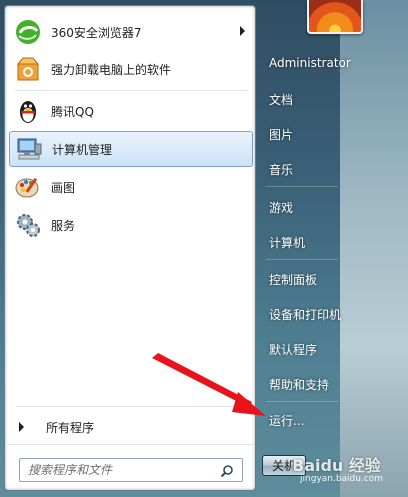 The image size is (408, 497). What do you see at coordinates (131, 111) in the screenshot?
I see `program-tencent-qq: 腾讯QQ` at bounding box center [131, 111].